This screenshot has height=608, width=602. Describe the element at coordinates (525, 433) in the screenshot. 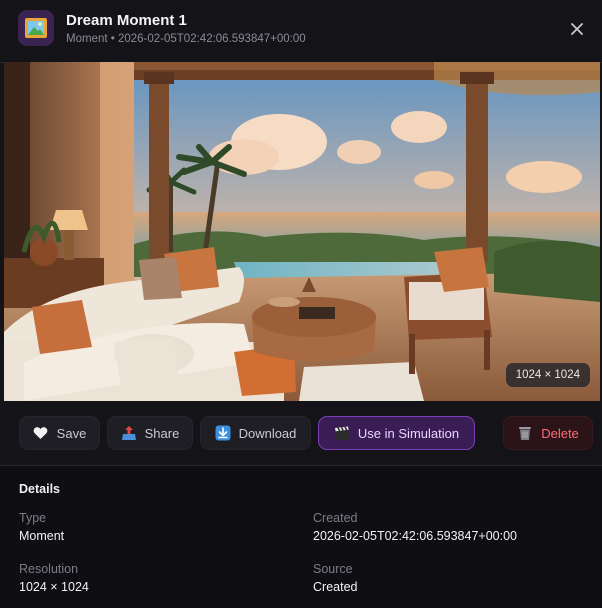

I see `trash-icon` at that location.